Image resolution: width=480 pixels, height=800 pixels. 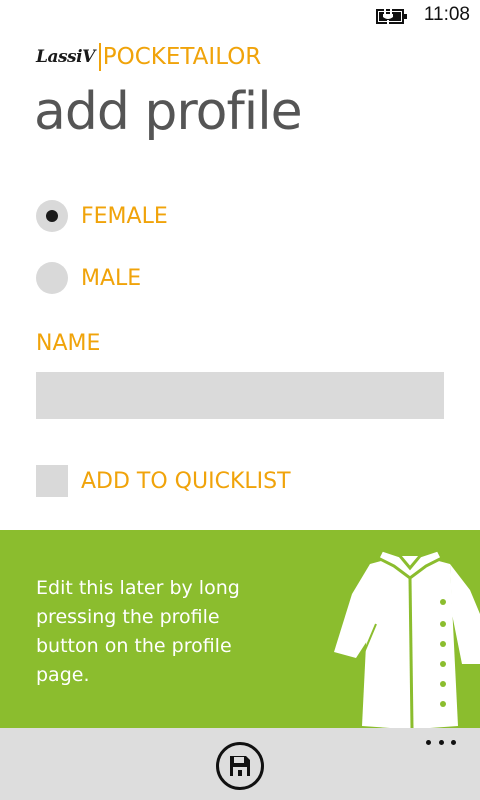 I want to click on radio-label-male: MALE, so click(x=111, y=278).